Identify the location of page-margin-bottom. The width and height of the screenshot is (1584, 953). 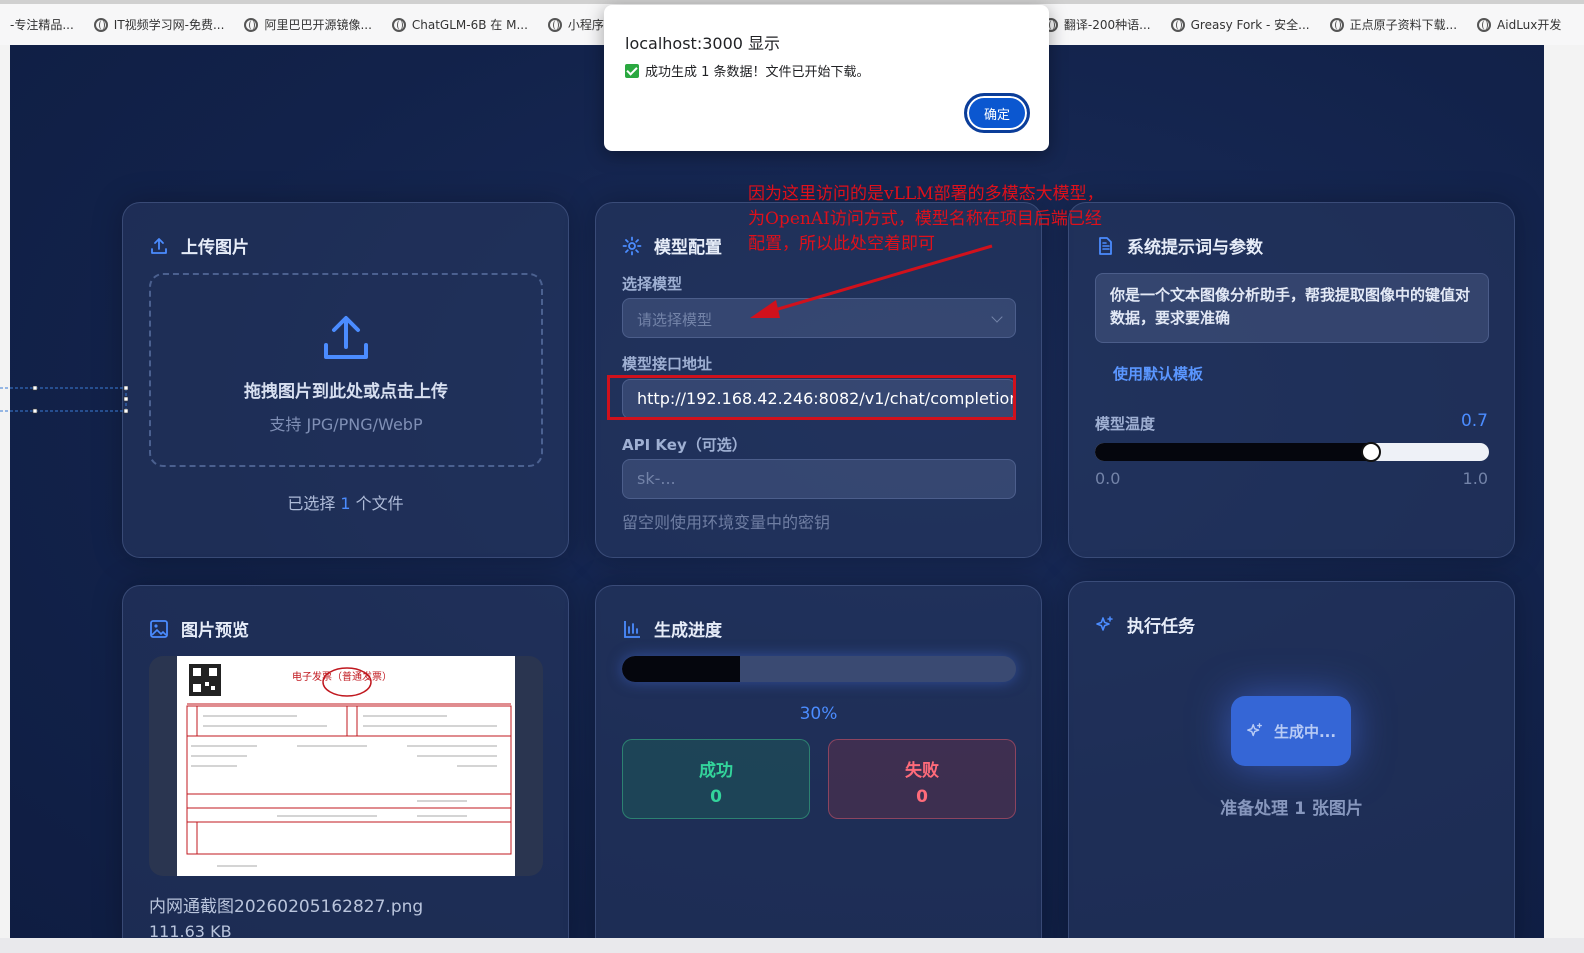
(792, 945).